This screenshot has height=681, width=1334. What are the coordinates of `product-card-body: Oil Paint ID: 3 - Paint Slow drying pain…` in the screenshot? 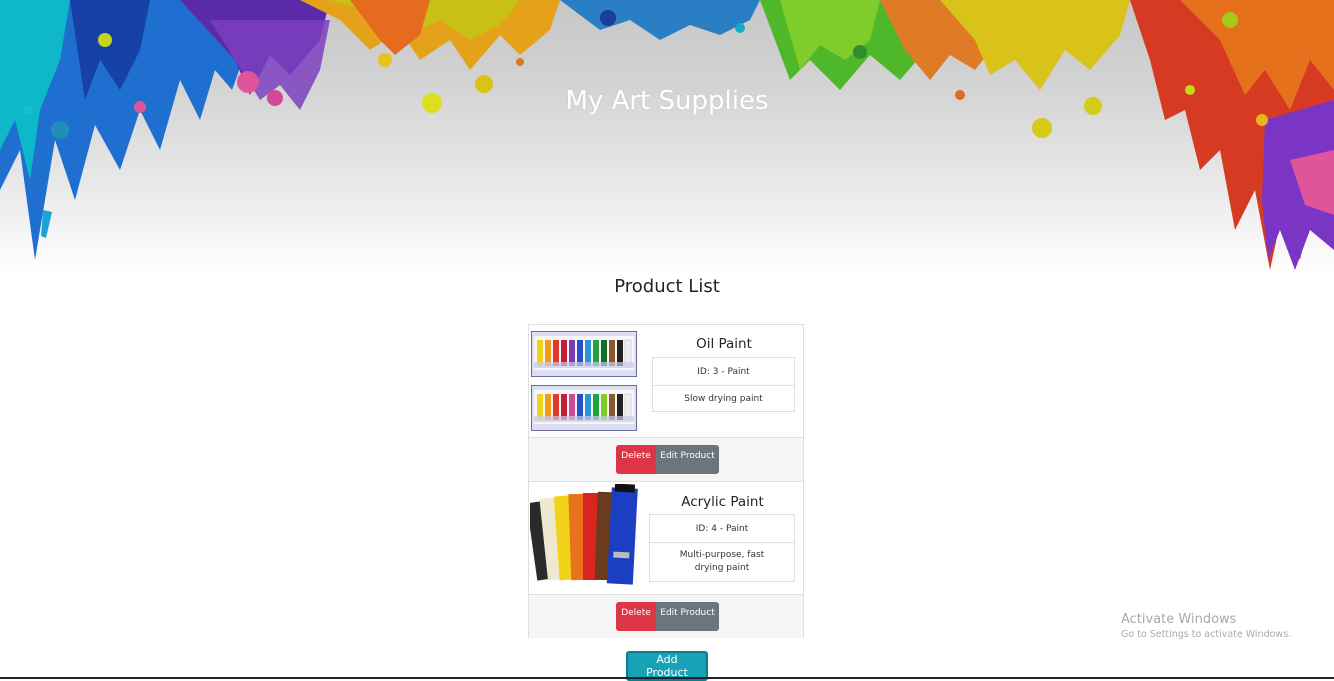 It's located at (666, 381).